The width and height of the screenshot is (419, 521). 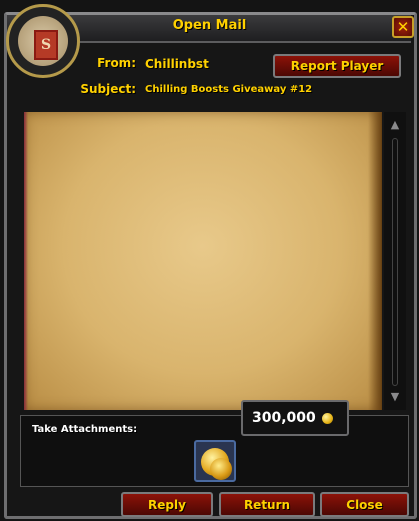 I want to click on parchment-torn-edge, so click(x=375, y=261).